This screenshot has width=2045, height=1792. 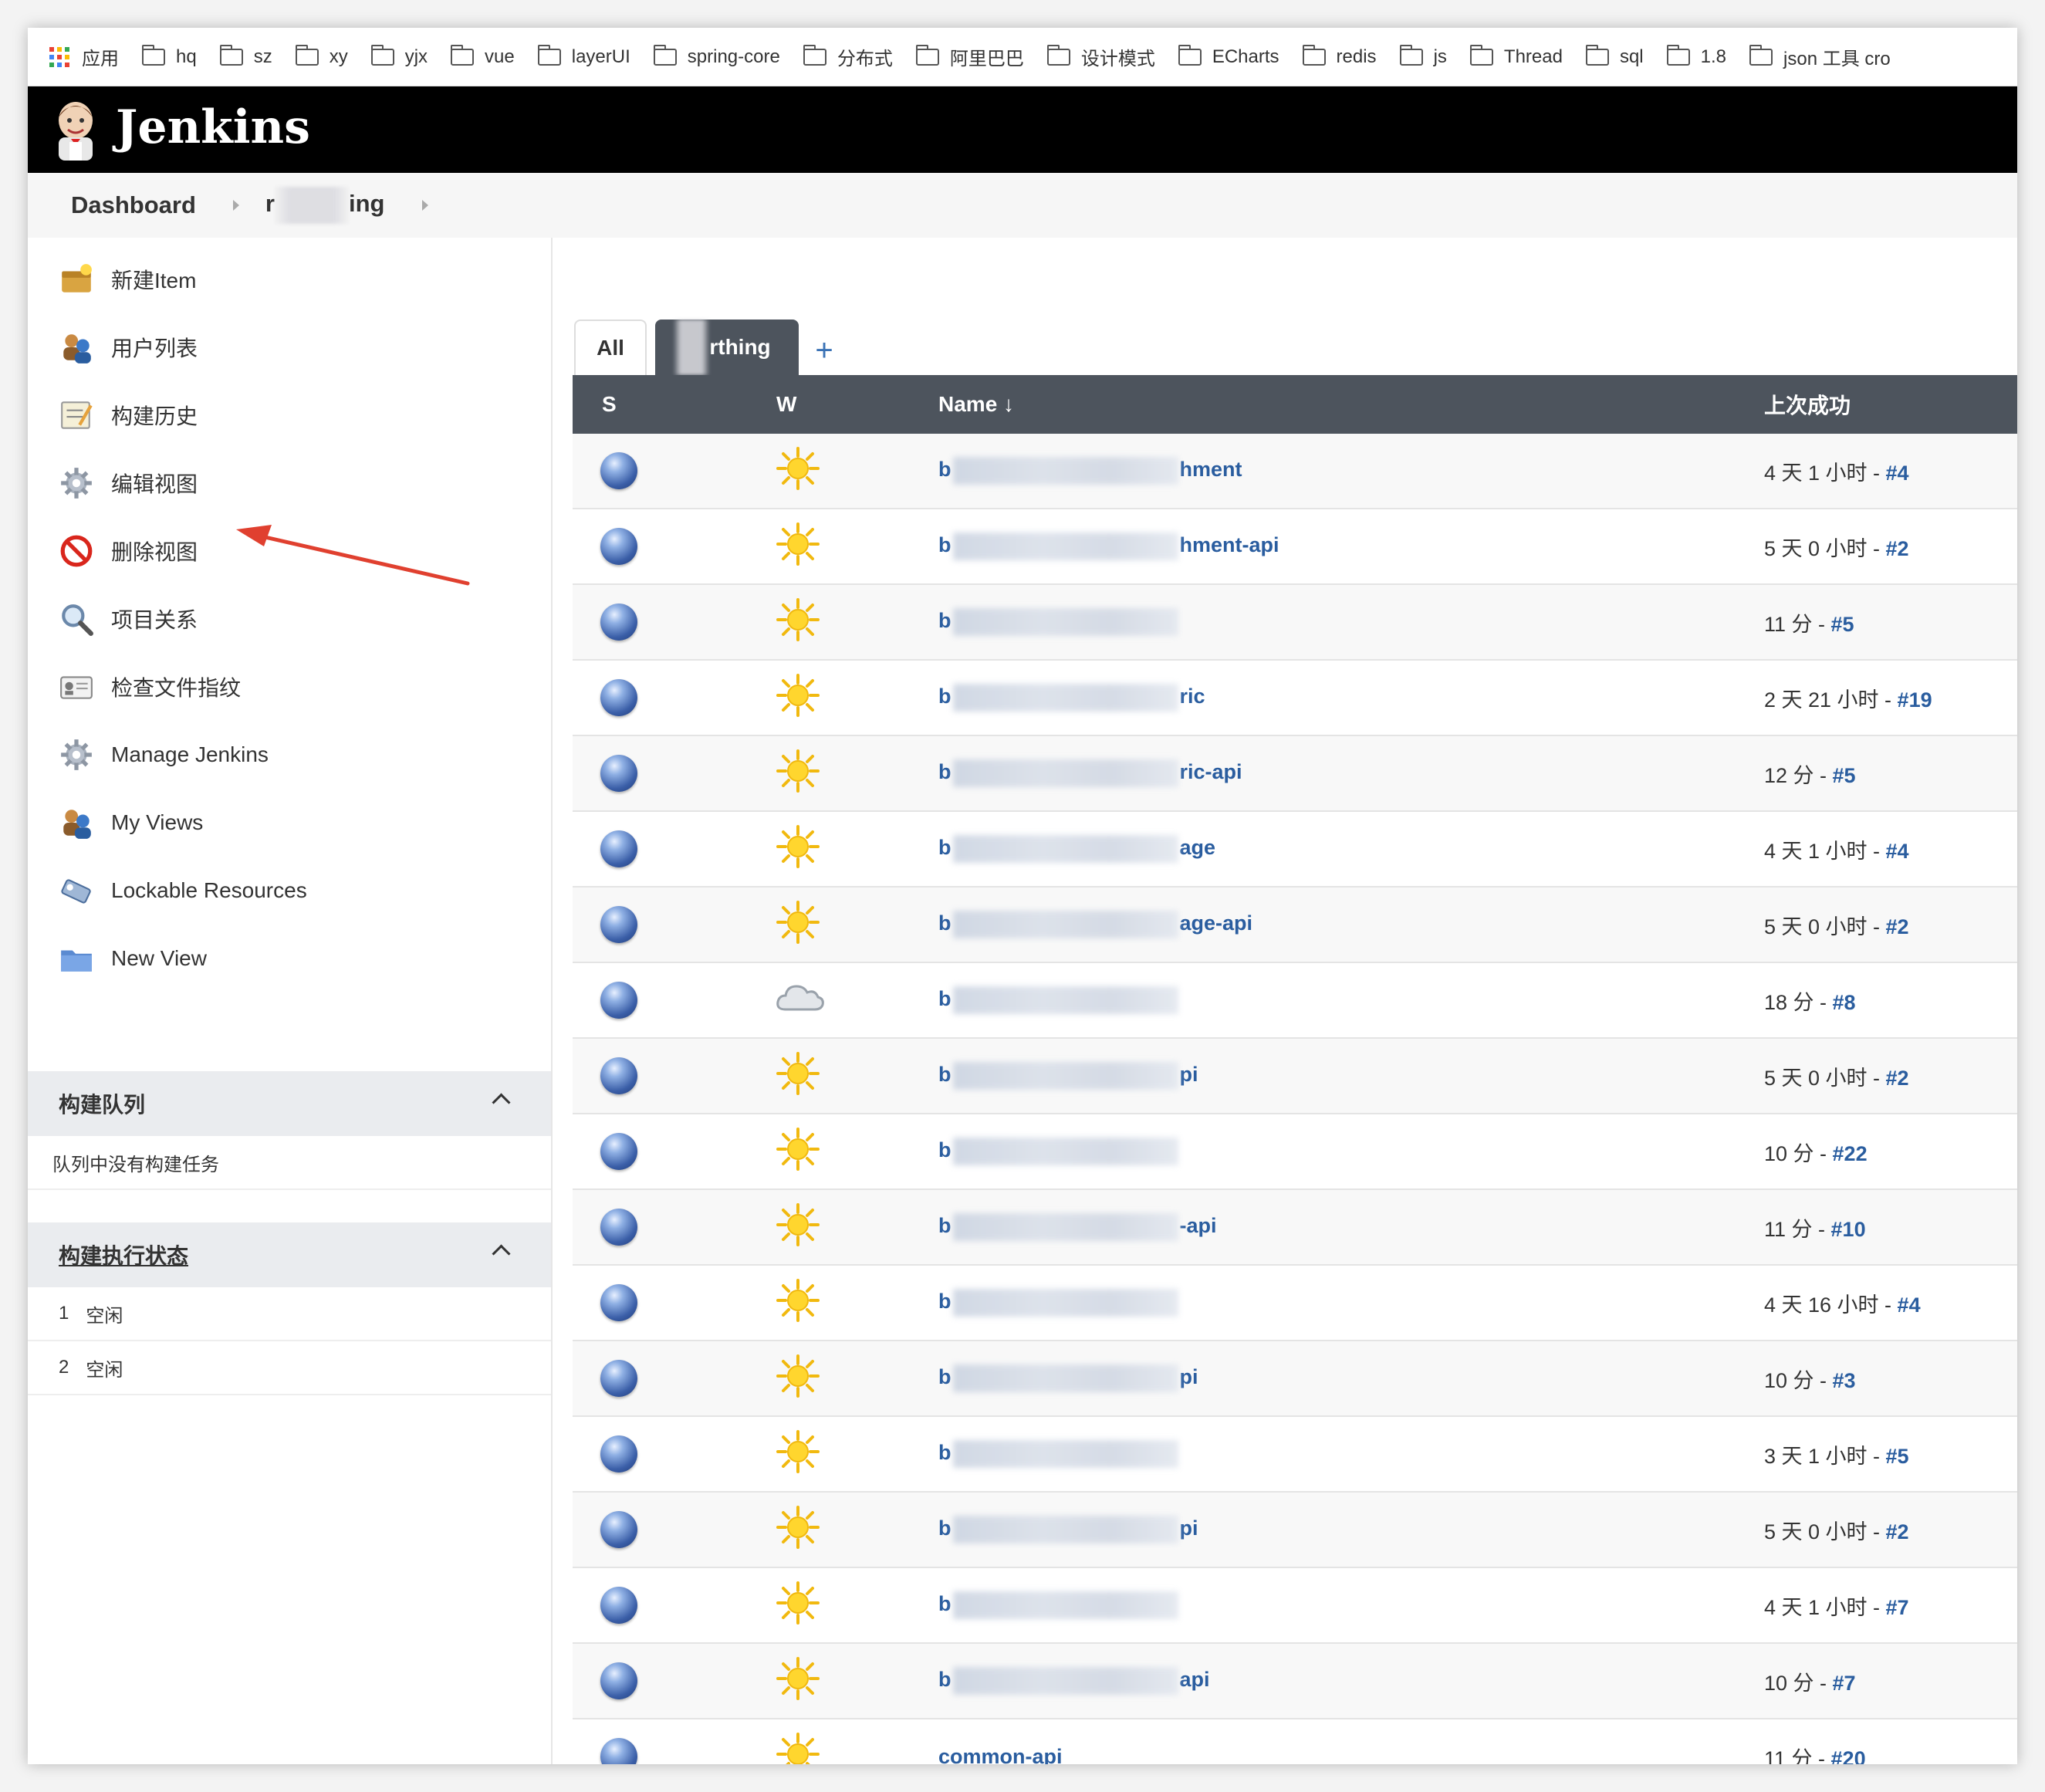 I want to click on column-weather: W, so click(x=857, y=405).